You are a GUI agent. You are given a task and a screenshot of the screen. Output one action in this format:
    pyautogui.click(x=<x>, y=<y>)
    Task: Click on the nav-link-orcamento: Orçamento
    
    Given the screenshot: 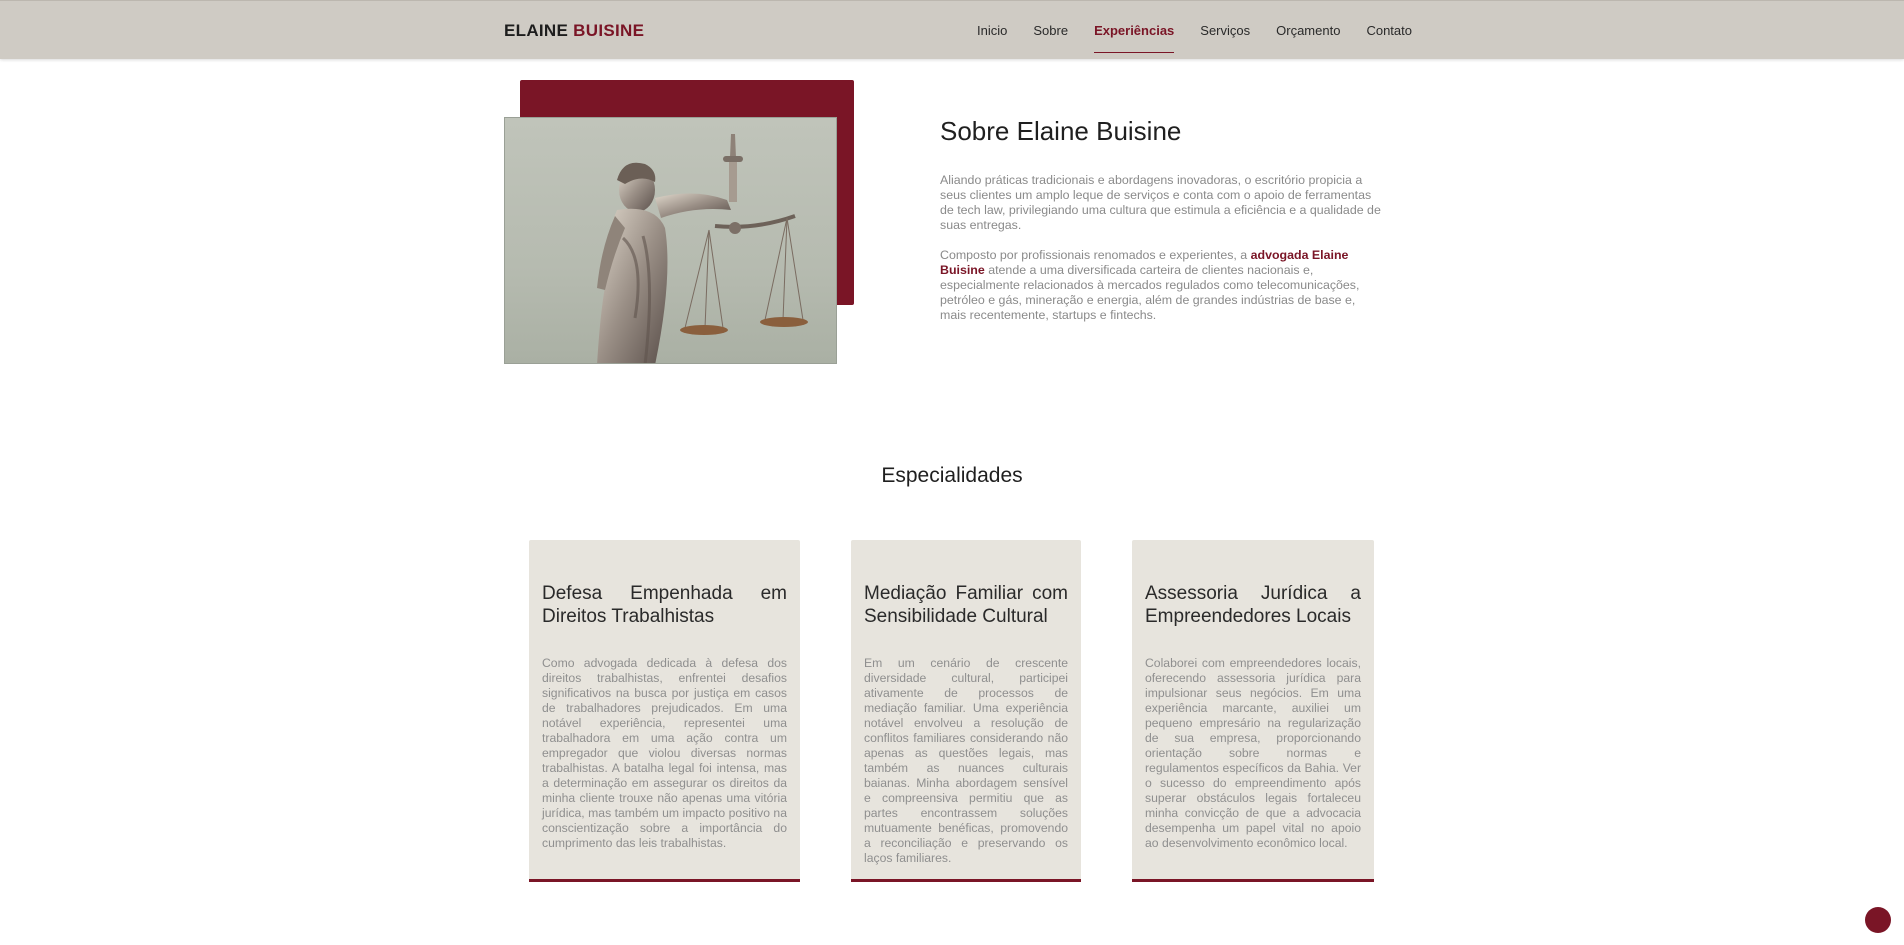 What is the action you would take?
    pyautogui.click(x=1308, y=38)
    